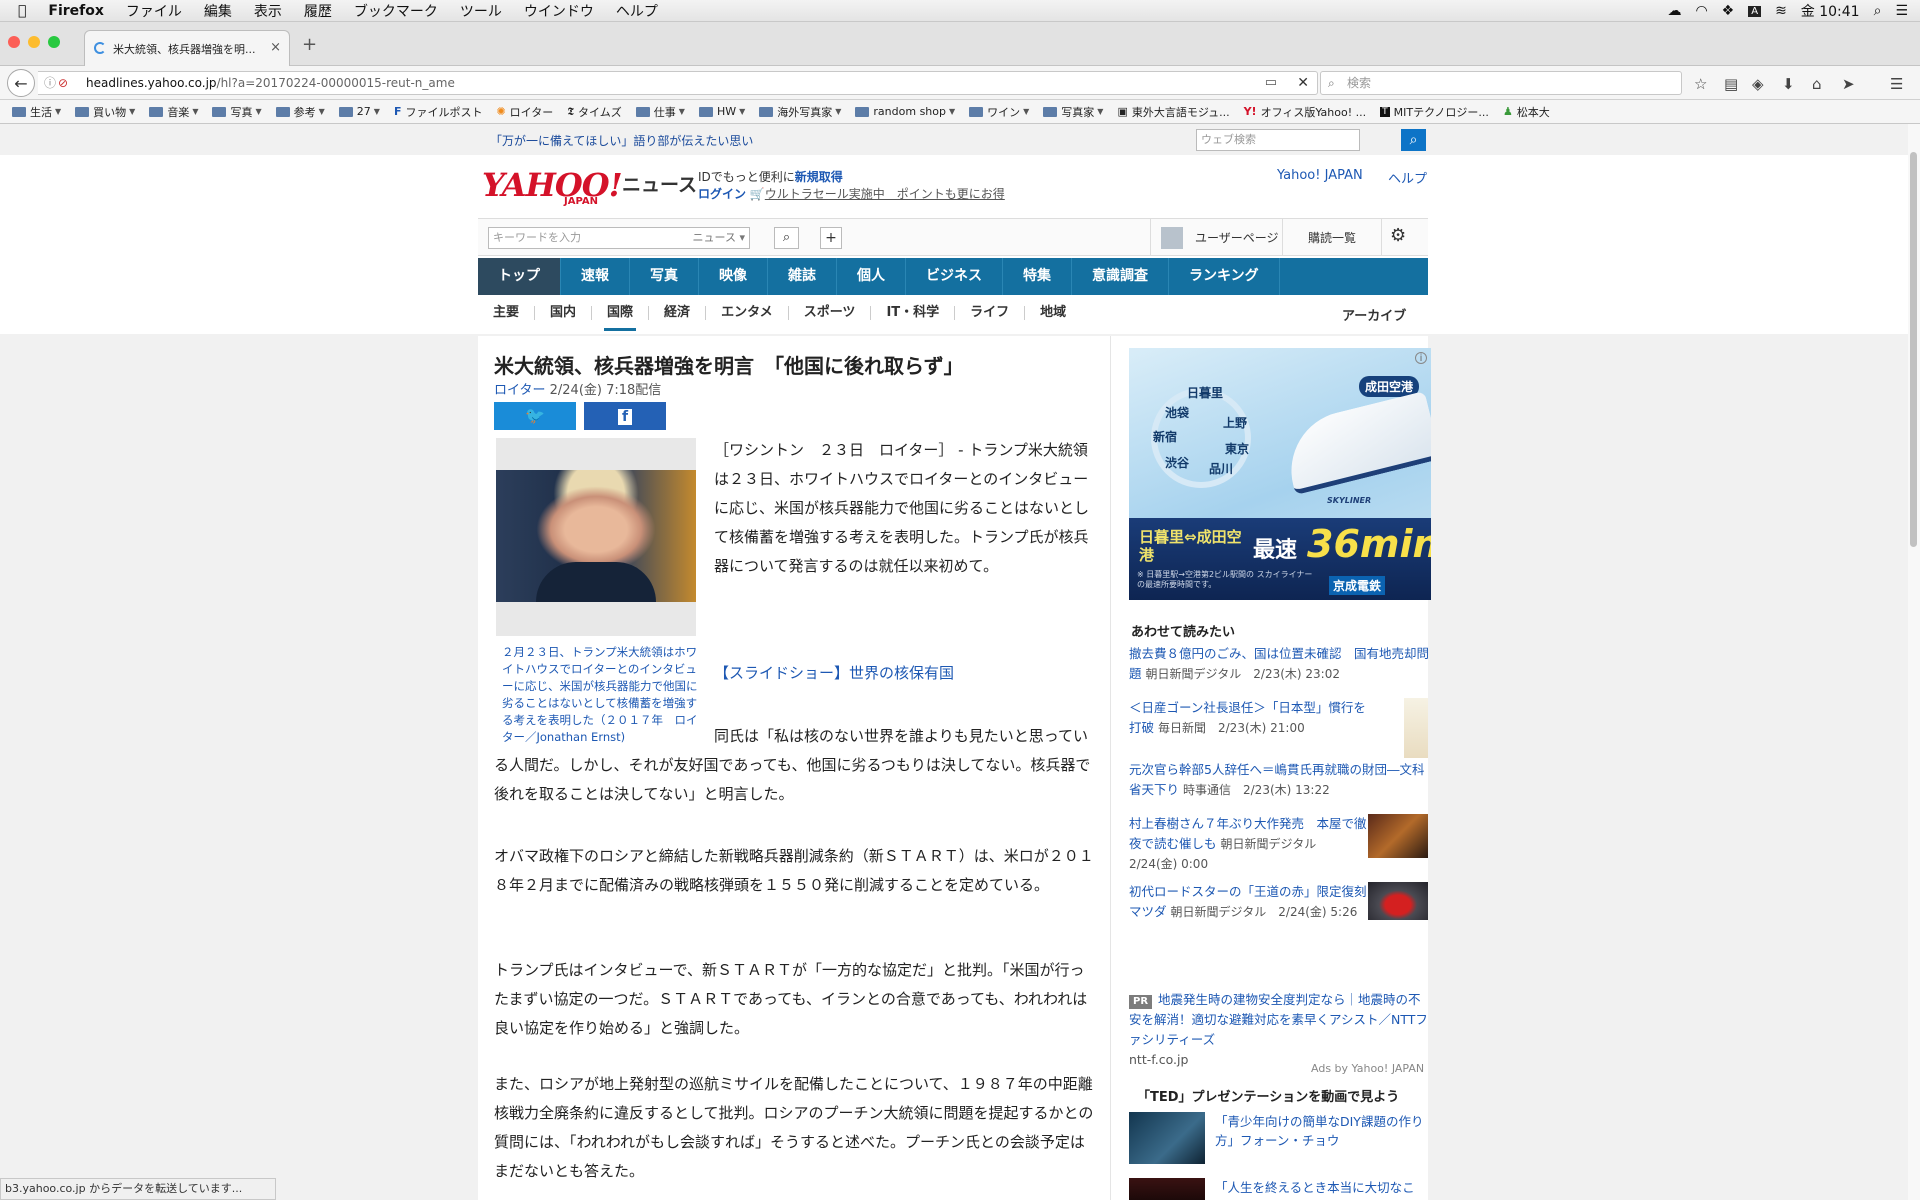  Describe the element at coordinates (1914, 662) in the screenshot. I see `page-scrollbar` at that location.